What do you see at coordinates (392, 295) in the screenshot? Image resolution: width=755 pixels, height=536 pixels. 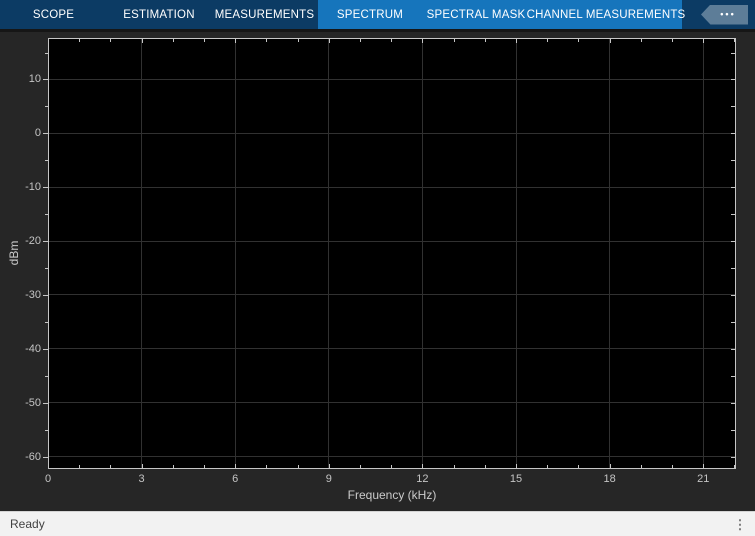 I see `gridline-y--30` at bounding box center [392, 295].